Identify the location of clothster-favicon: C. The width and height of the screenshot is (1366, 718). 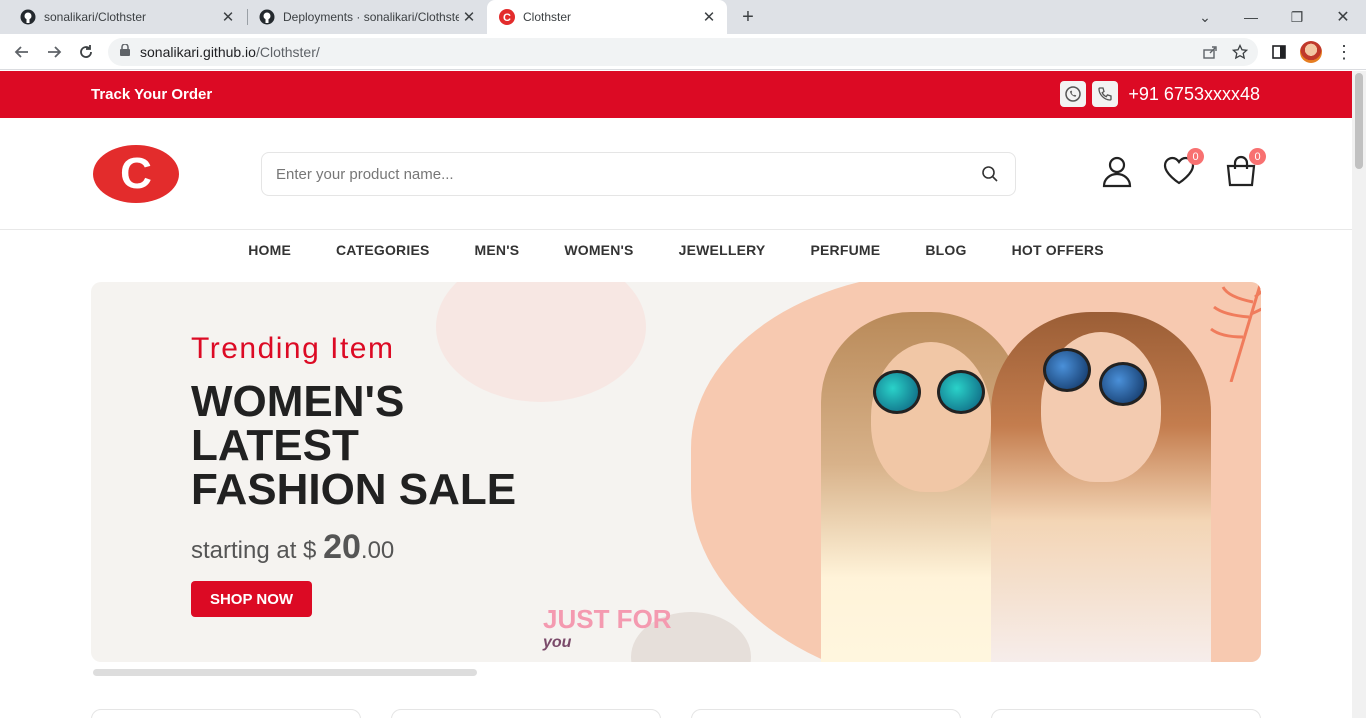
(507, 17).